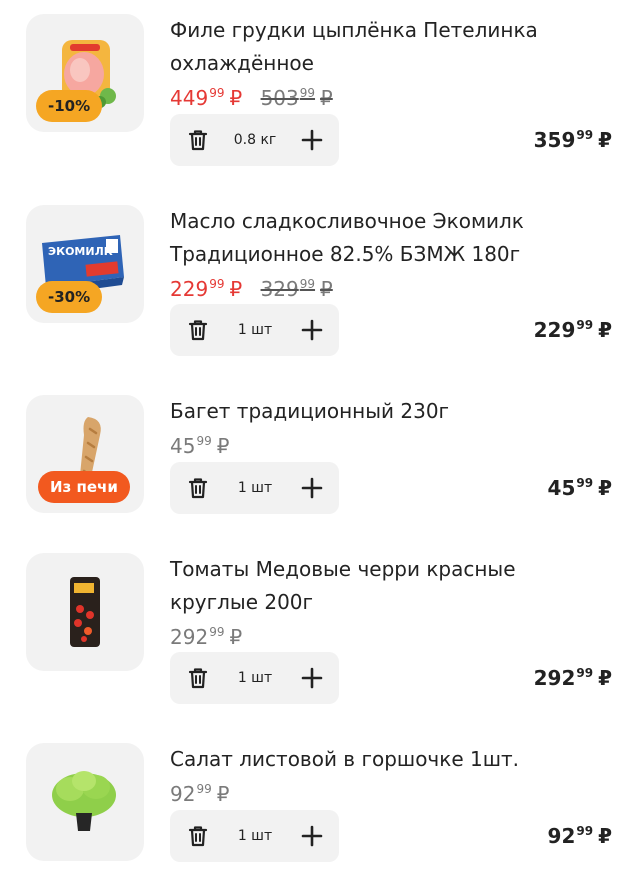 Image resolution: width=640 pixels, height=878 pixels. I want to click on price: 29299 ₽, so click(206, 637).